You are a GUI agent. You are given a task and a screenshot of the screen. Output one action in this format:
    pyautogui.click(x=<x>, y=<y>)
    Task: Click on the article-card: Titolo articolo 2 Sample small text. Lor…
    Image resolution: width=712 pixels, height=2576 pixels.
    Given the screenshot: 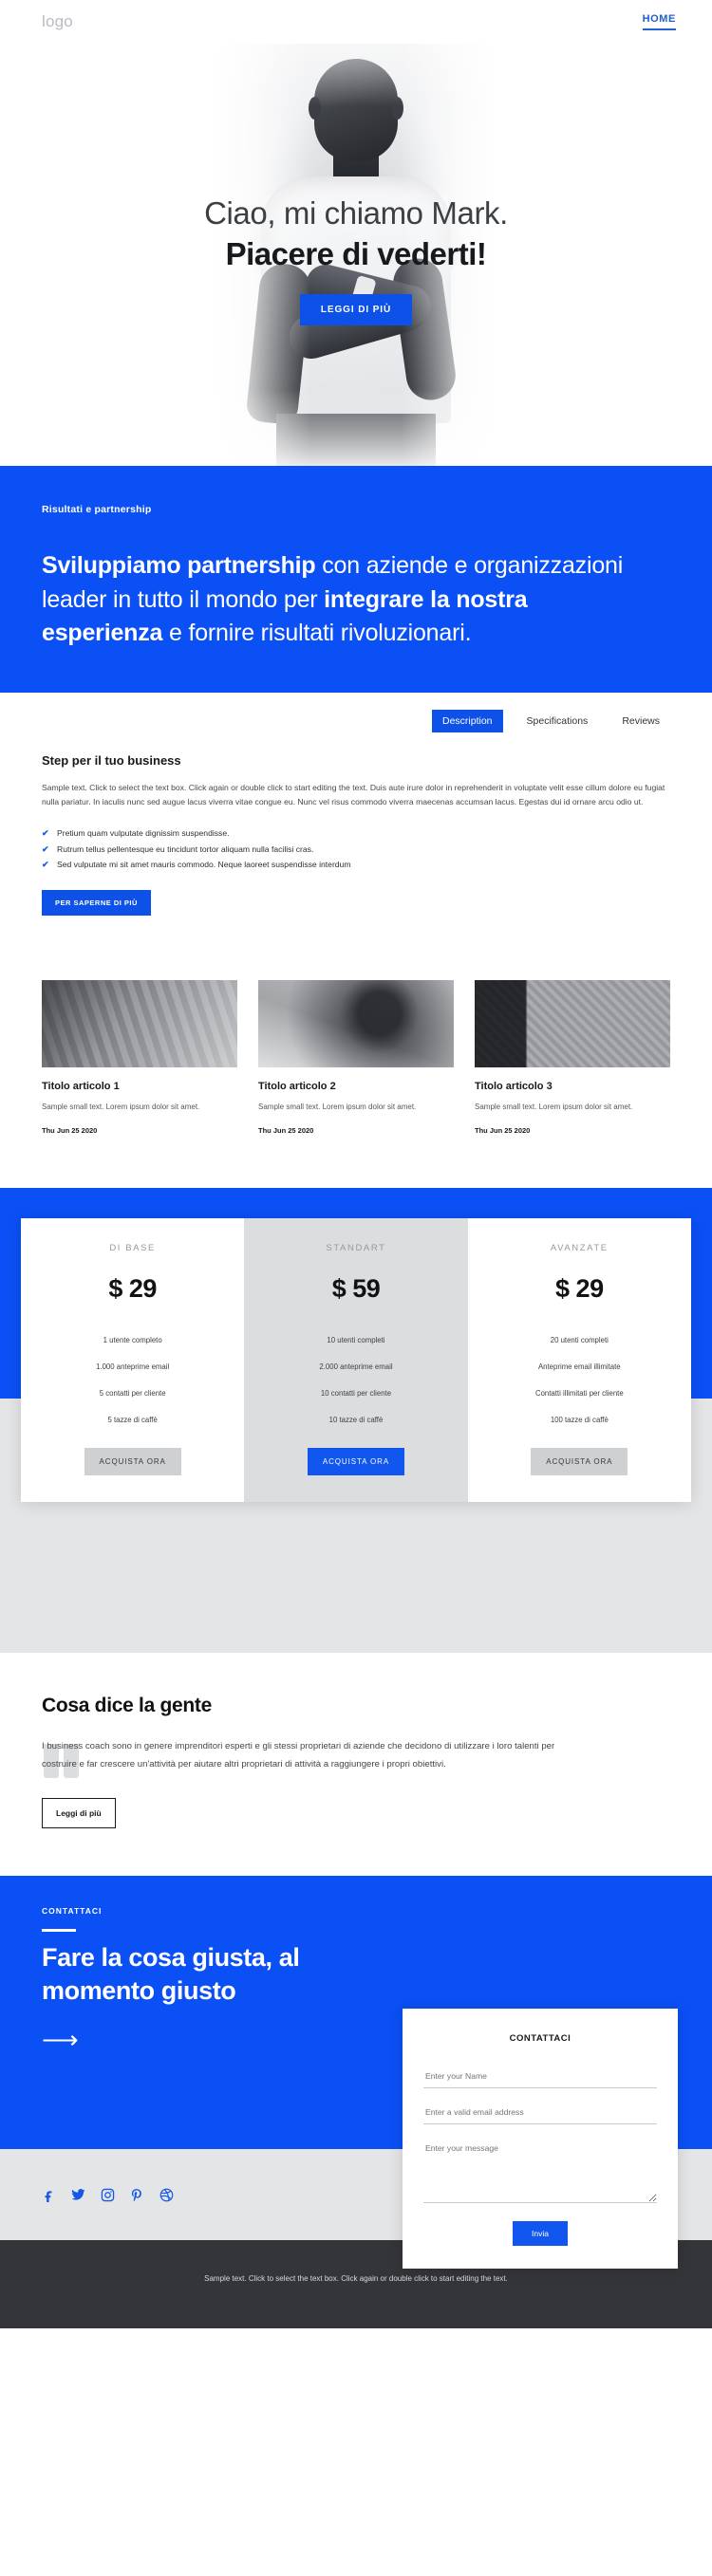 What is the action you would take?
    pyautogui.click(x=356, y=1057)
    